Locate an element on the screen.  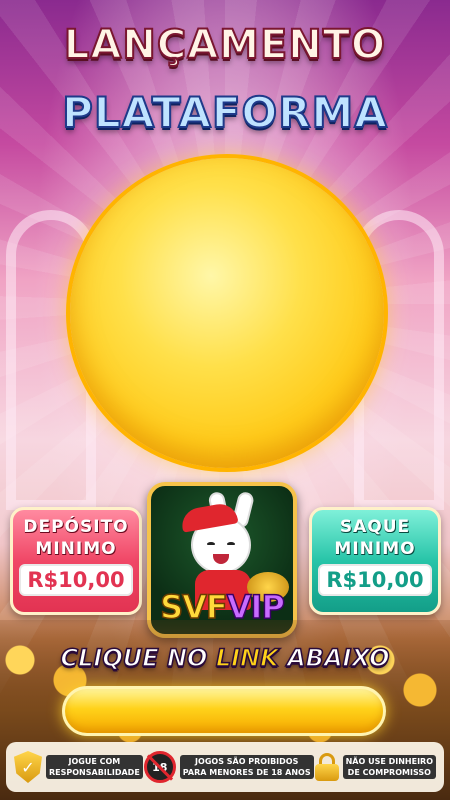
footer-item-responsibility: ✓ JOGUE COM RESPONSABILIDADE is located at coordinates (78, 767).